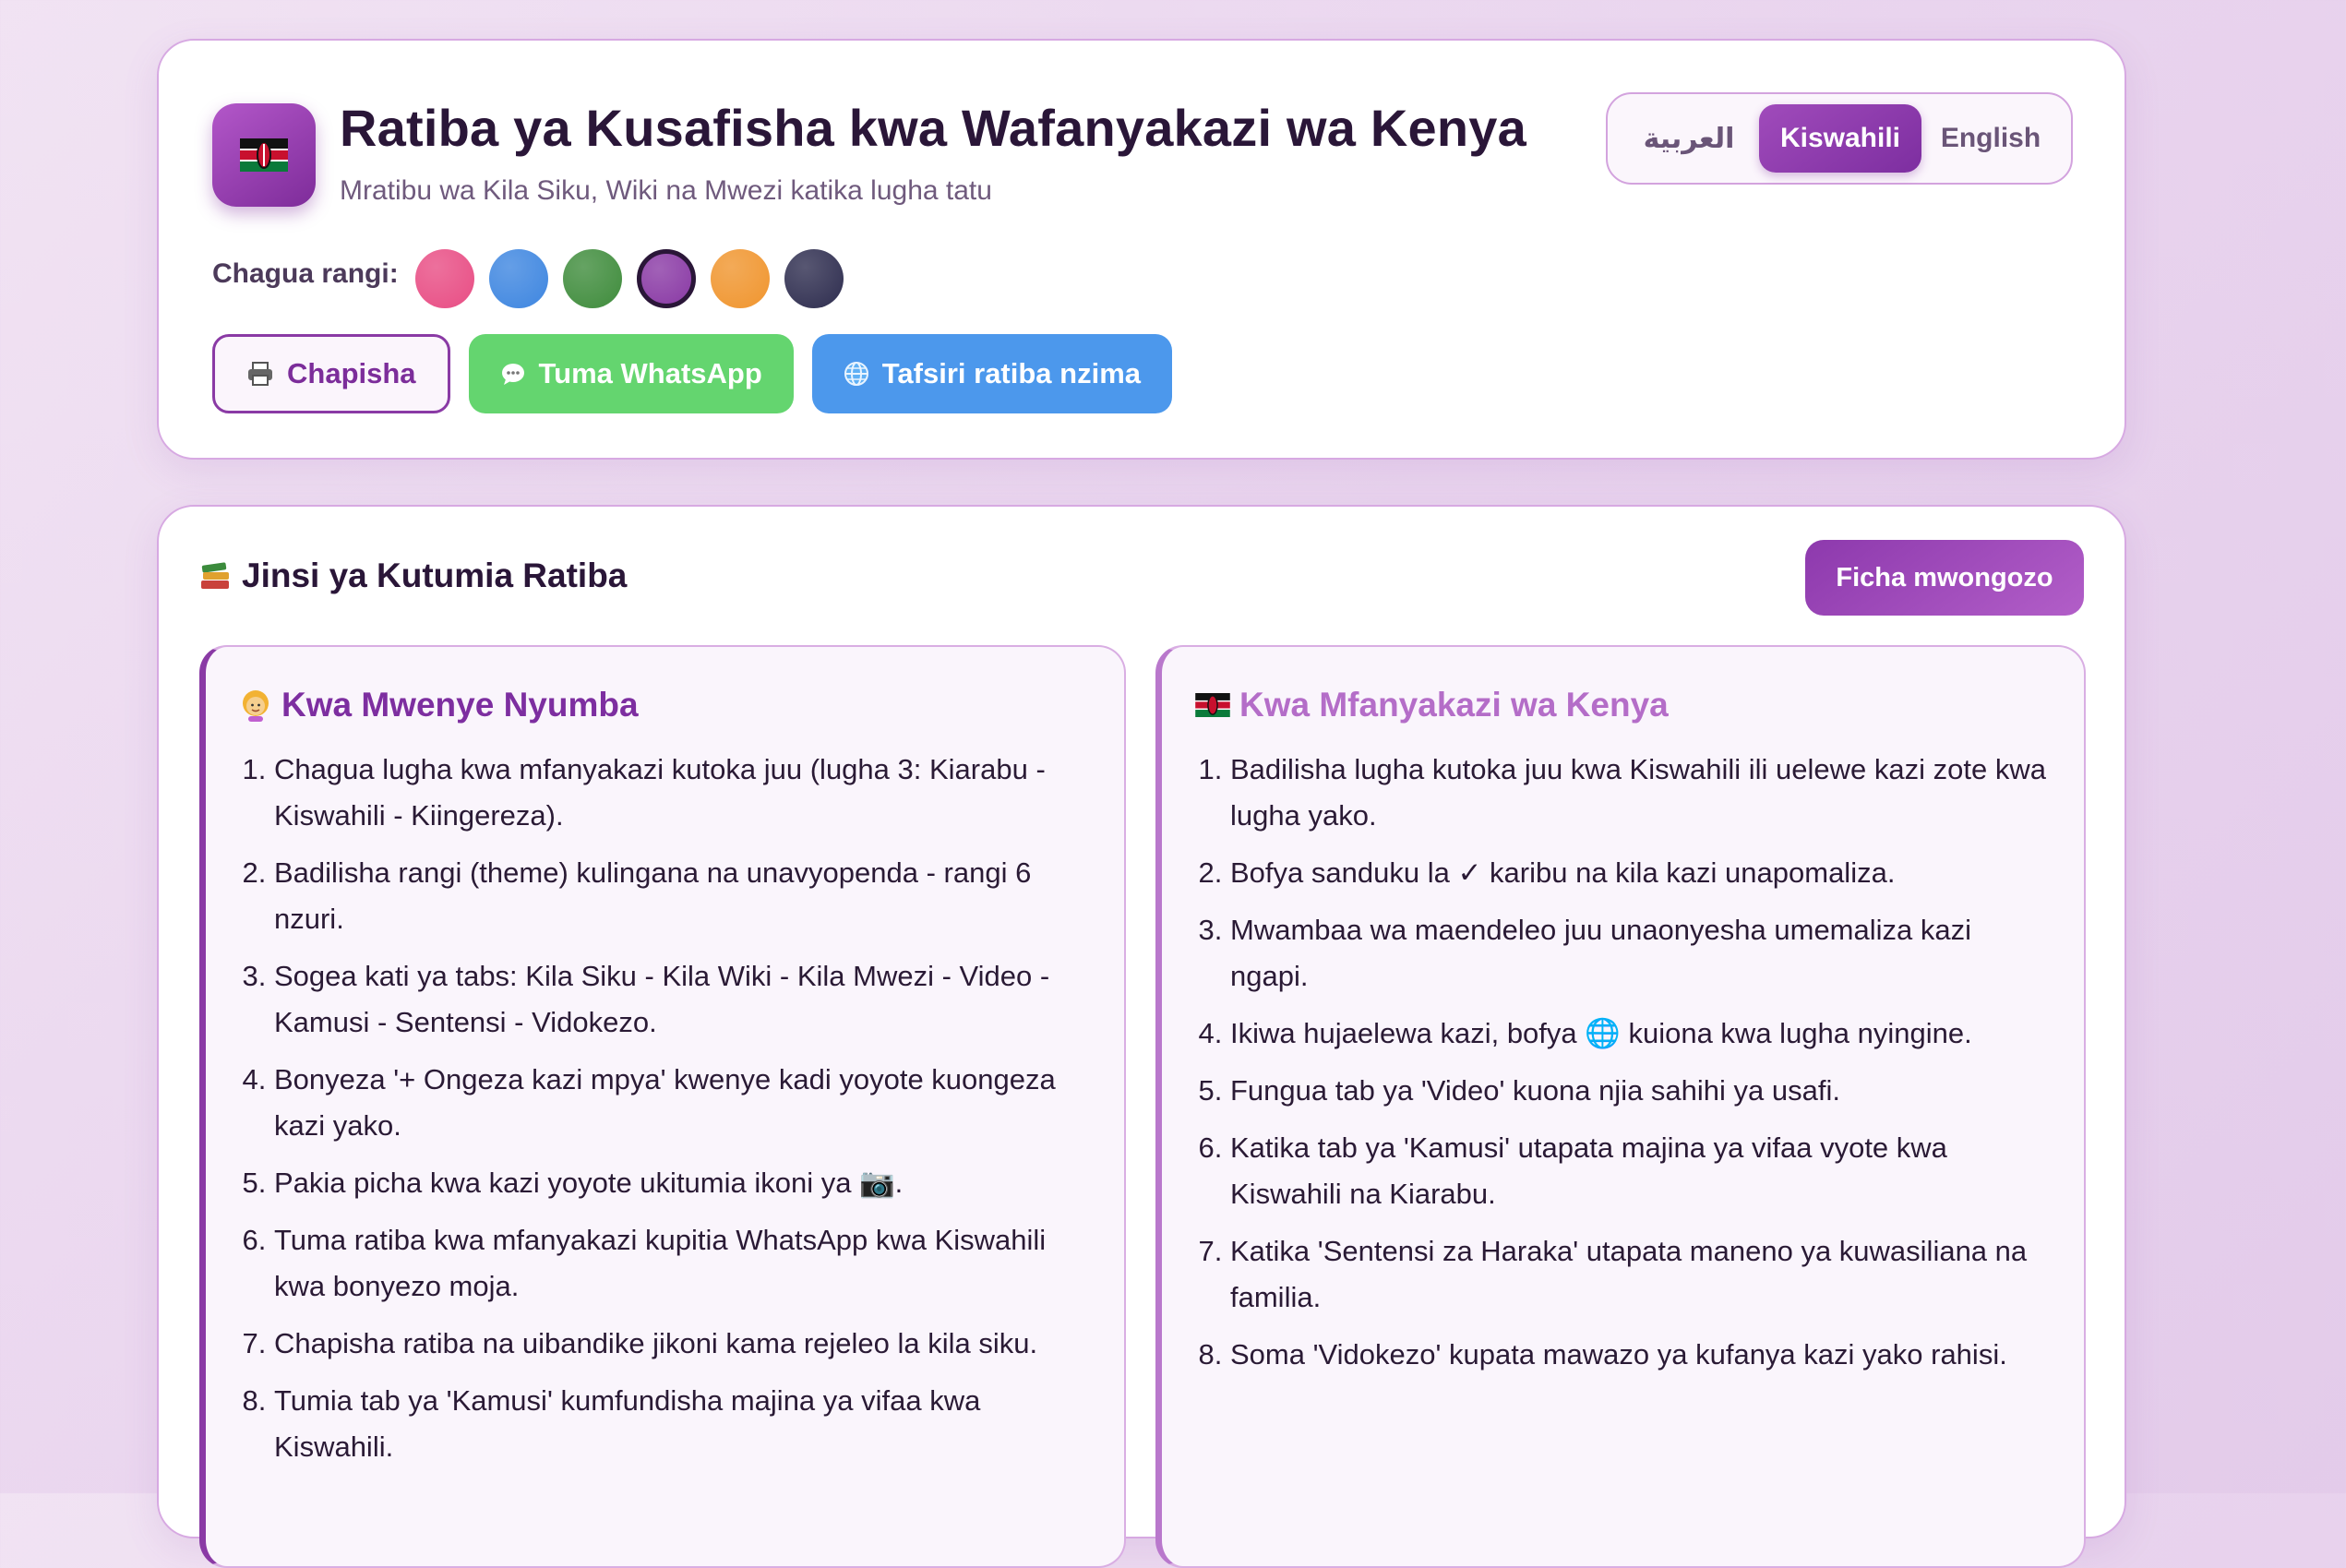  What do you see at coordinates (1944, 578) in the screenshot?
I see `hide-guide-button: Ficha mwongozo` at bounding box center [1944, 578].